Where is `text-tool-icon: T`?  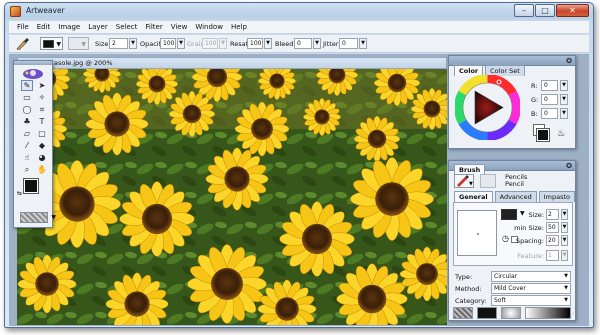 text-tool-icon: T is located at coordinates (42, 121).